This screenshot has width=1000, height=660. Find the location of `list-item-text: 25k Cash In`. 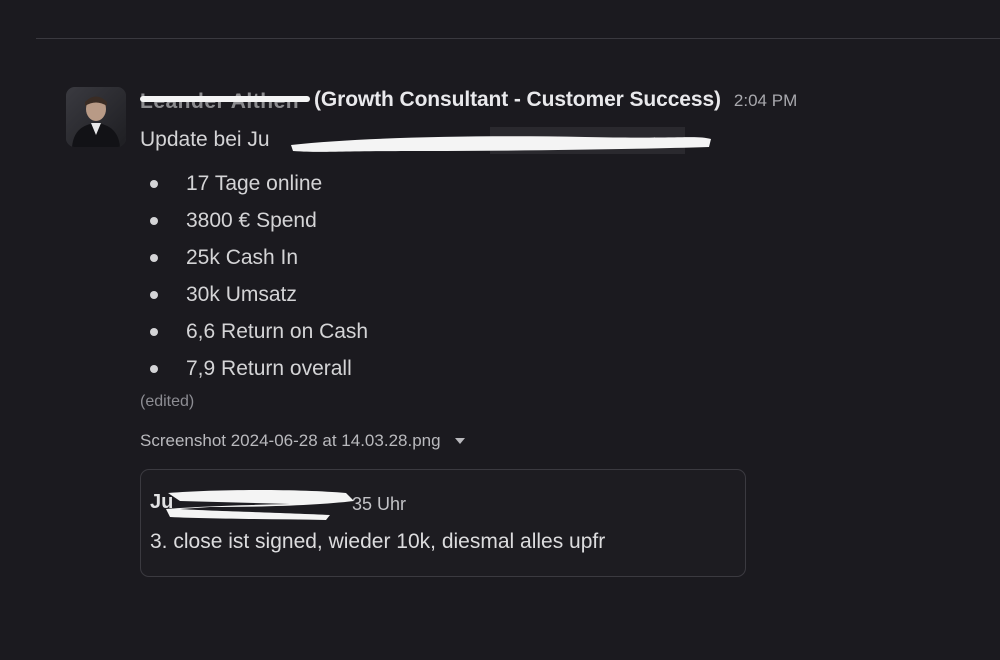

list-item-text: 25k Cash In is located at coordinates (242, 257).